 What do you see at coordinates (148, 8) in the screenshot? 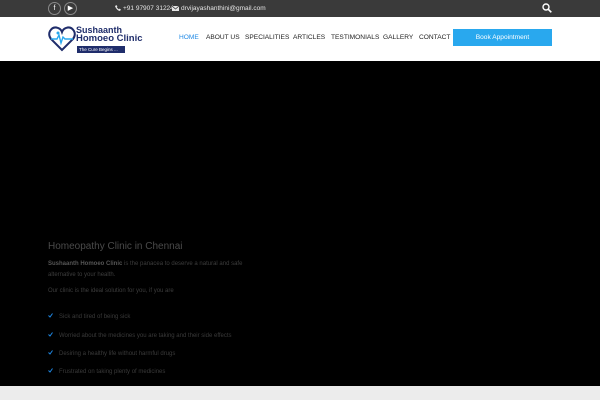
I see `phone-number: +91 97907 31224` at bounding box center [148, 8].